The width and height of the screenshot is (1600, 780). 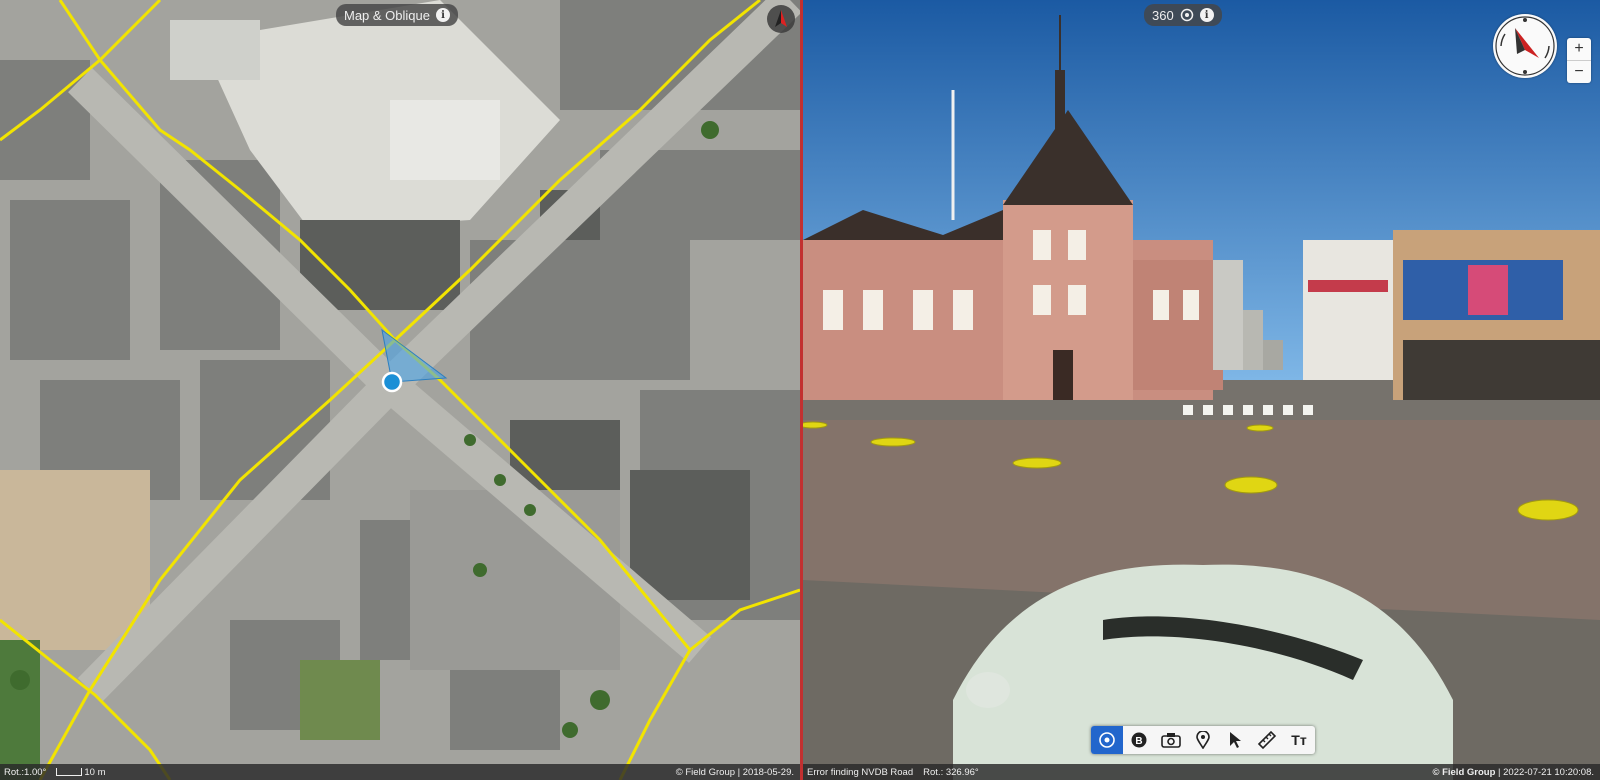 I want to click on pano-credit-brand: © Field Group, so click(x=1464, y=772).